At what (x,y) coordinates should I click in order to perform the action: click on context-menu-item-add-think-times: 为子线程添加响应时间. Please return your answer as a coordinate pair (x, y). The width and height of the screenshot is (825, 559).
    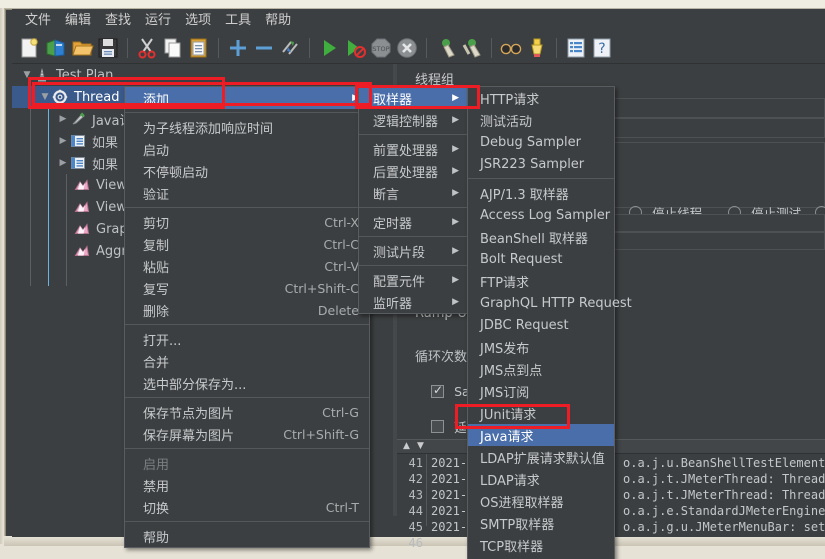
    Looking at the image, I should click on (247, 127).